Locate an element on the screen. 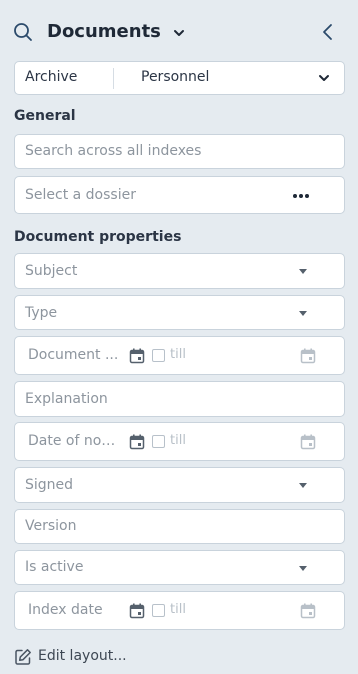  subject-select: Subject is located at coordinates (179, 271).